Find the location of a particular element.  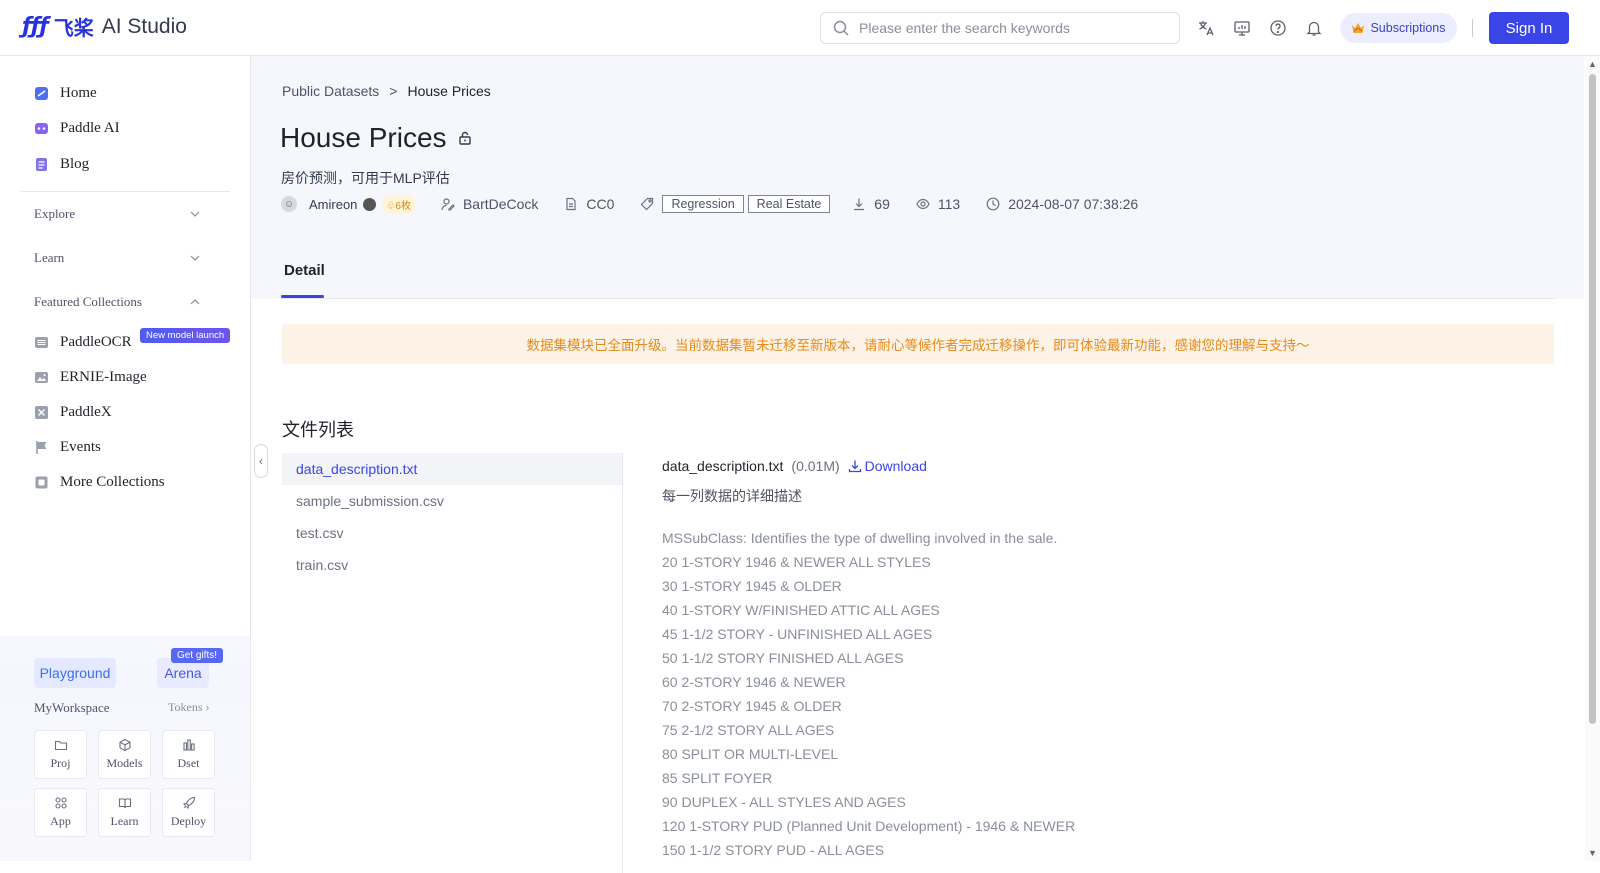

update-date: 2024-08-07 07:38:26 is located at coordinates (1073, 204).